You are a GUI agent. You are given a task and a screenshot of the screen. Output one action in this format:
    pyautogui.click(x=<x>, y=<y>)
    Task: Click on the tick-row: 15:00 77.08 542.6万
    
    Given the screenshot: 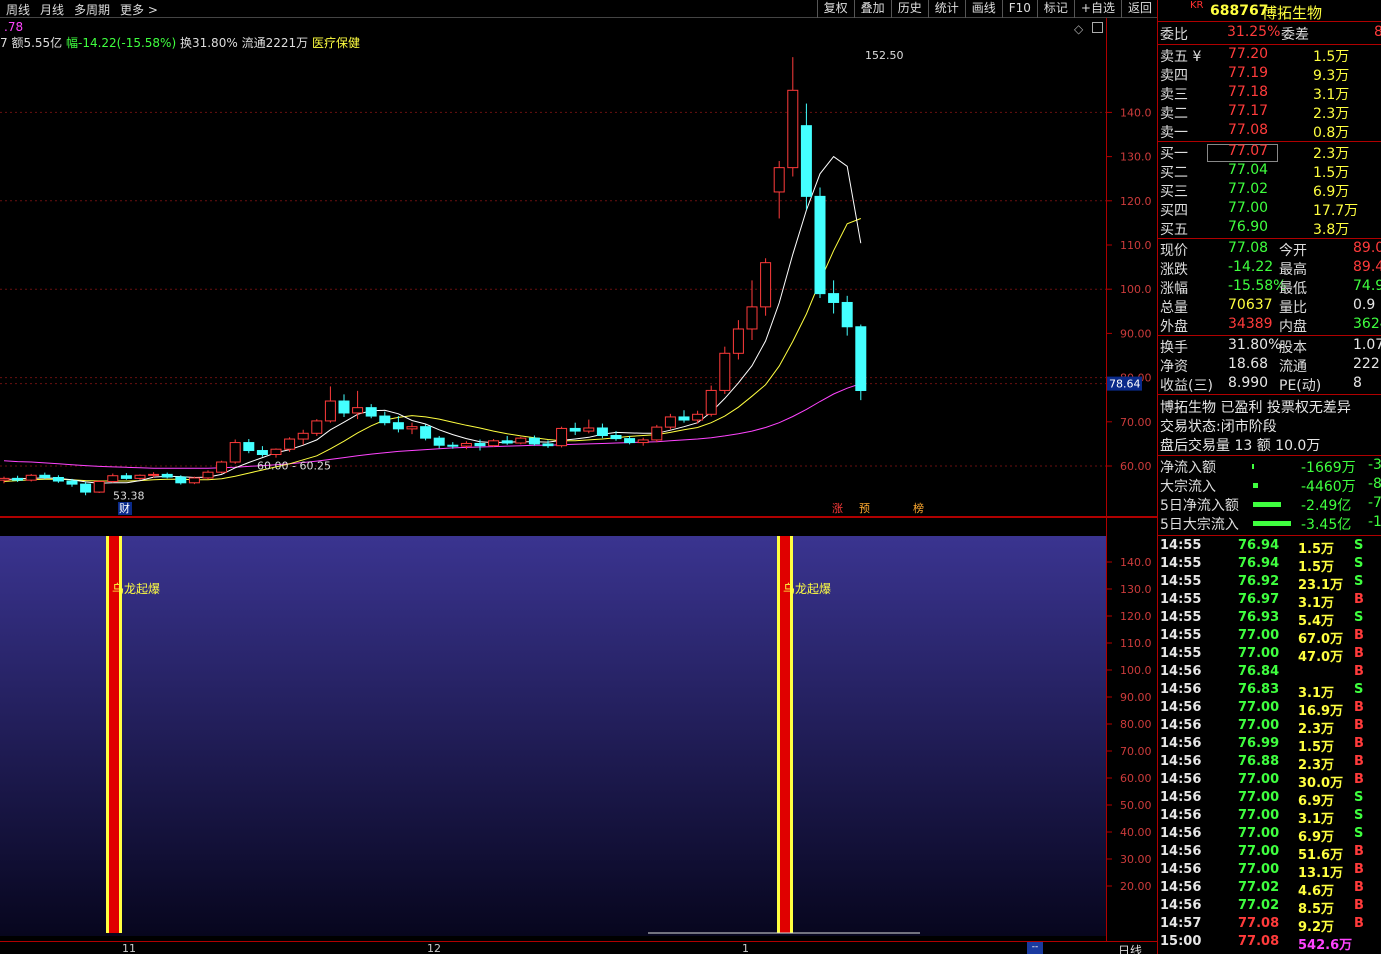 What is the action you would take?
    pyautogui.click(x=1269, y=943)
    